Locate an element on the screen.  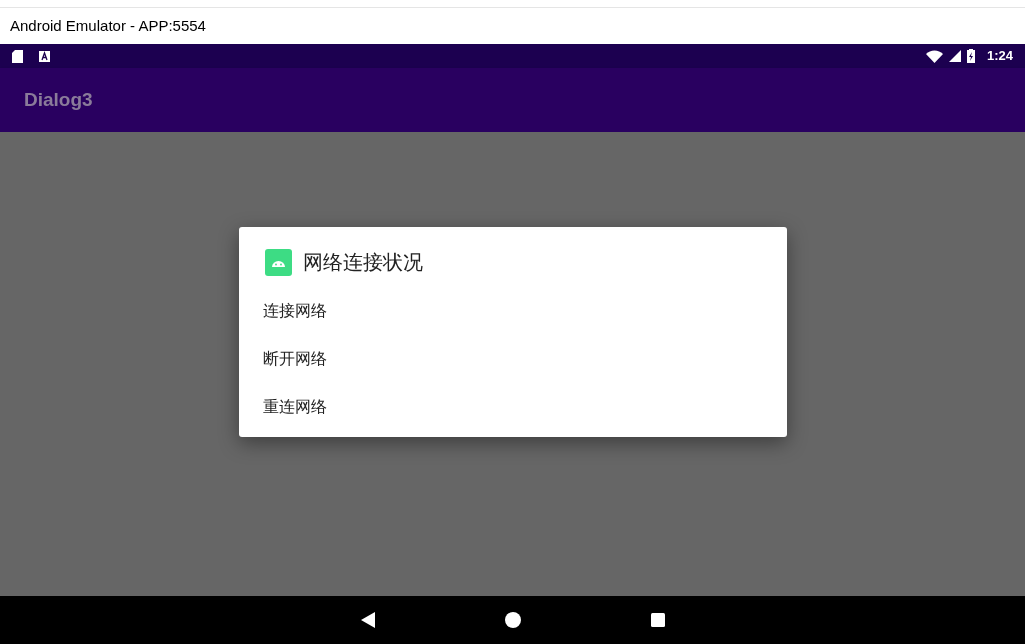
home-icon is located at coordinates (512, 620).